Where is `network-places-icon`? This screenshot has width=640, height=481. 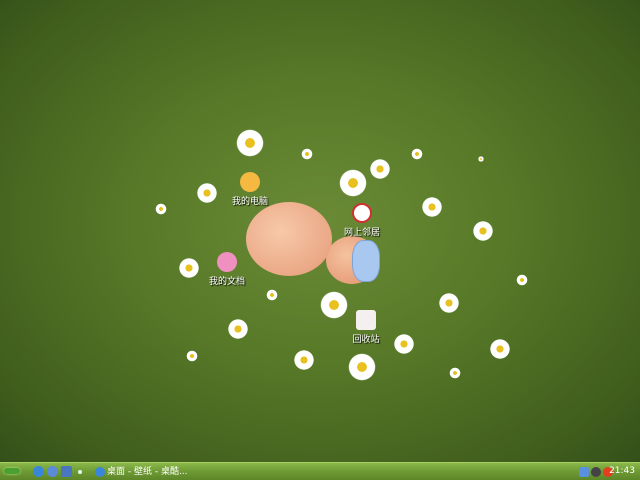 network-places-icon is located at coordinates (362, 213).